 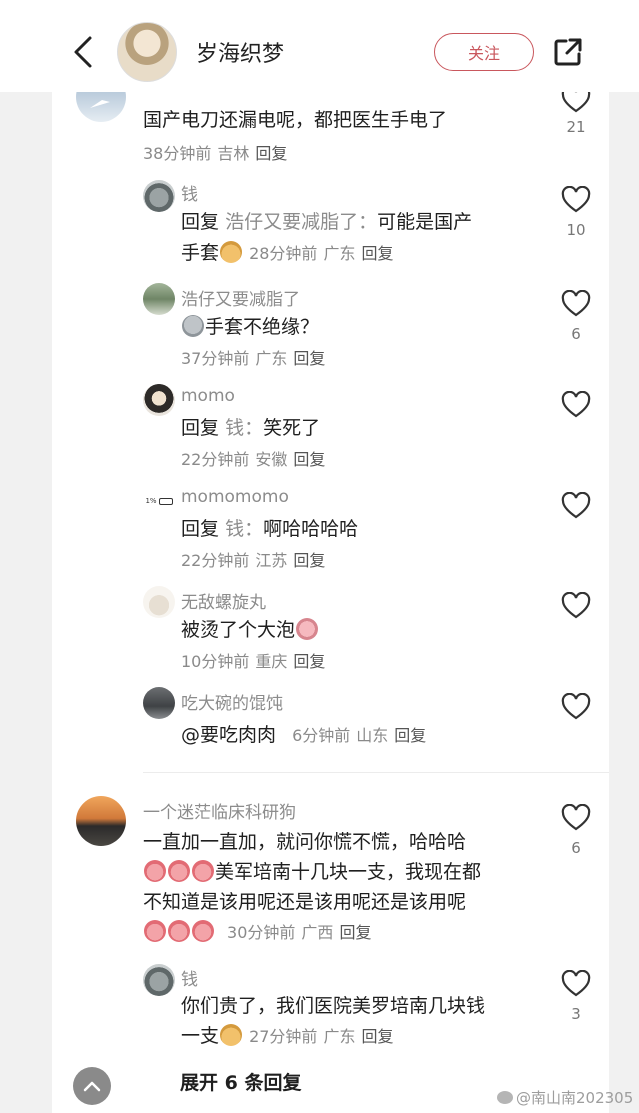 I want to click on author-name: 岁海织梦, so click(x=240, y=52).